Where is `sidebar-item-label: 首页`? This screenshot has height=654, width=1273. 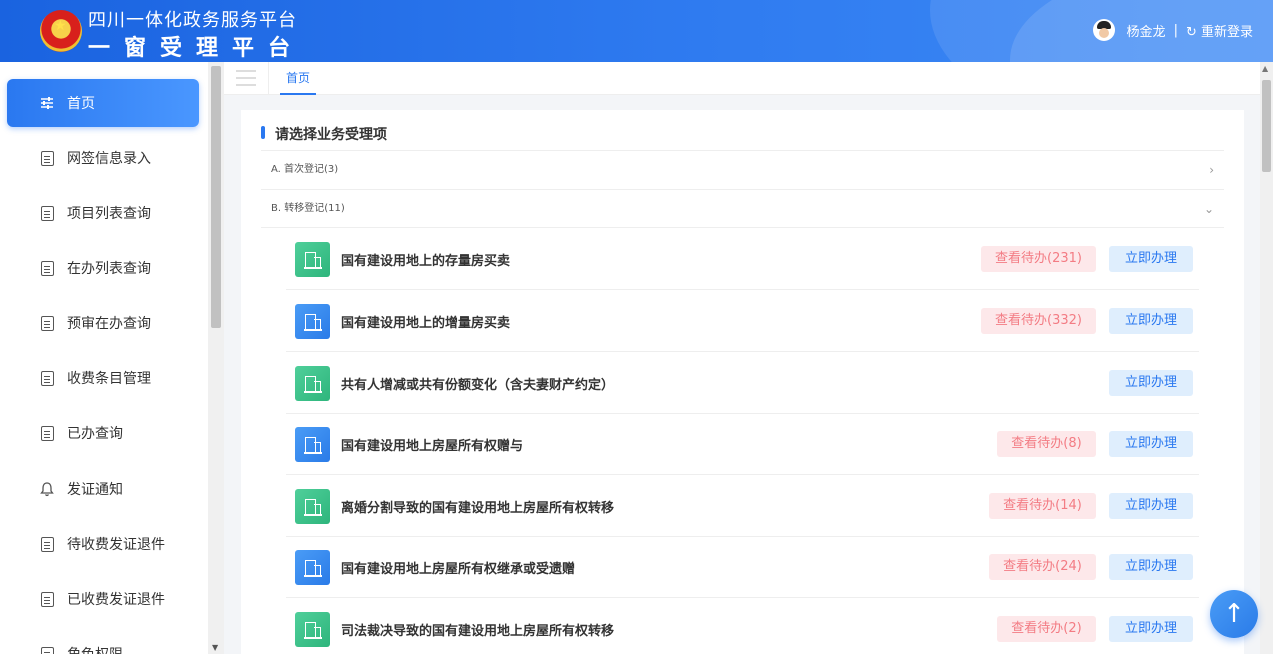
sidebar-item-label: 首页 is located at coordinates (81, 104).